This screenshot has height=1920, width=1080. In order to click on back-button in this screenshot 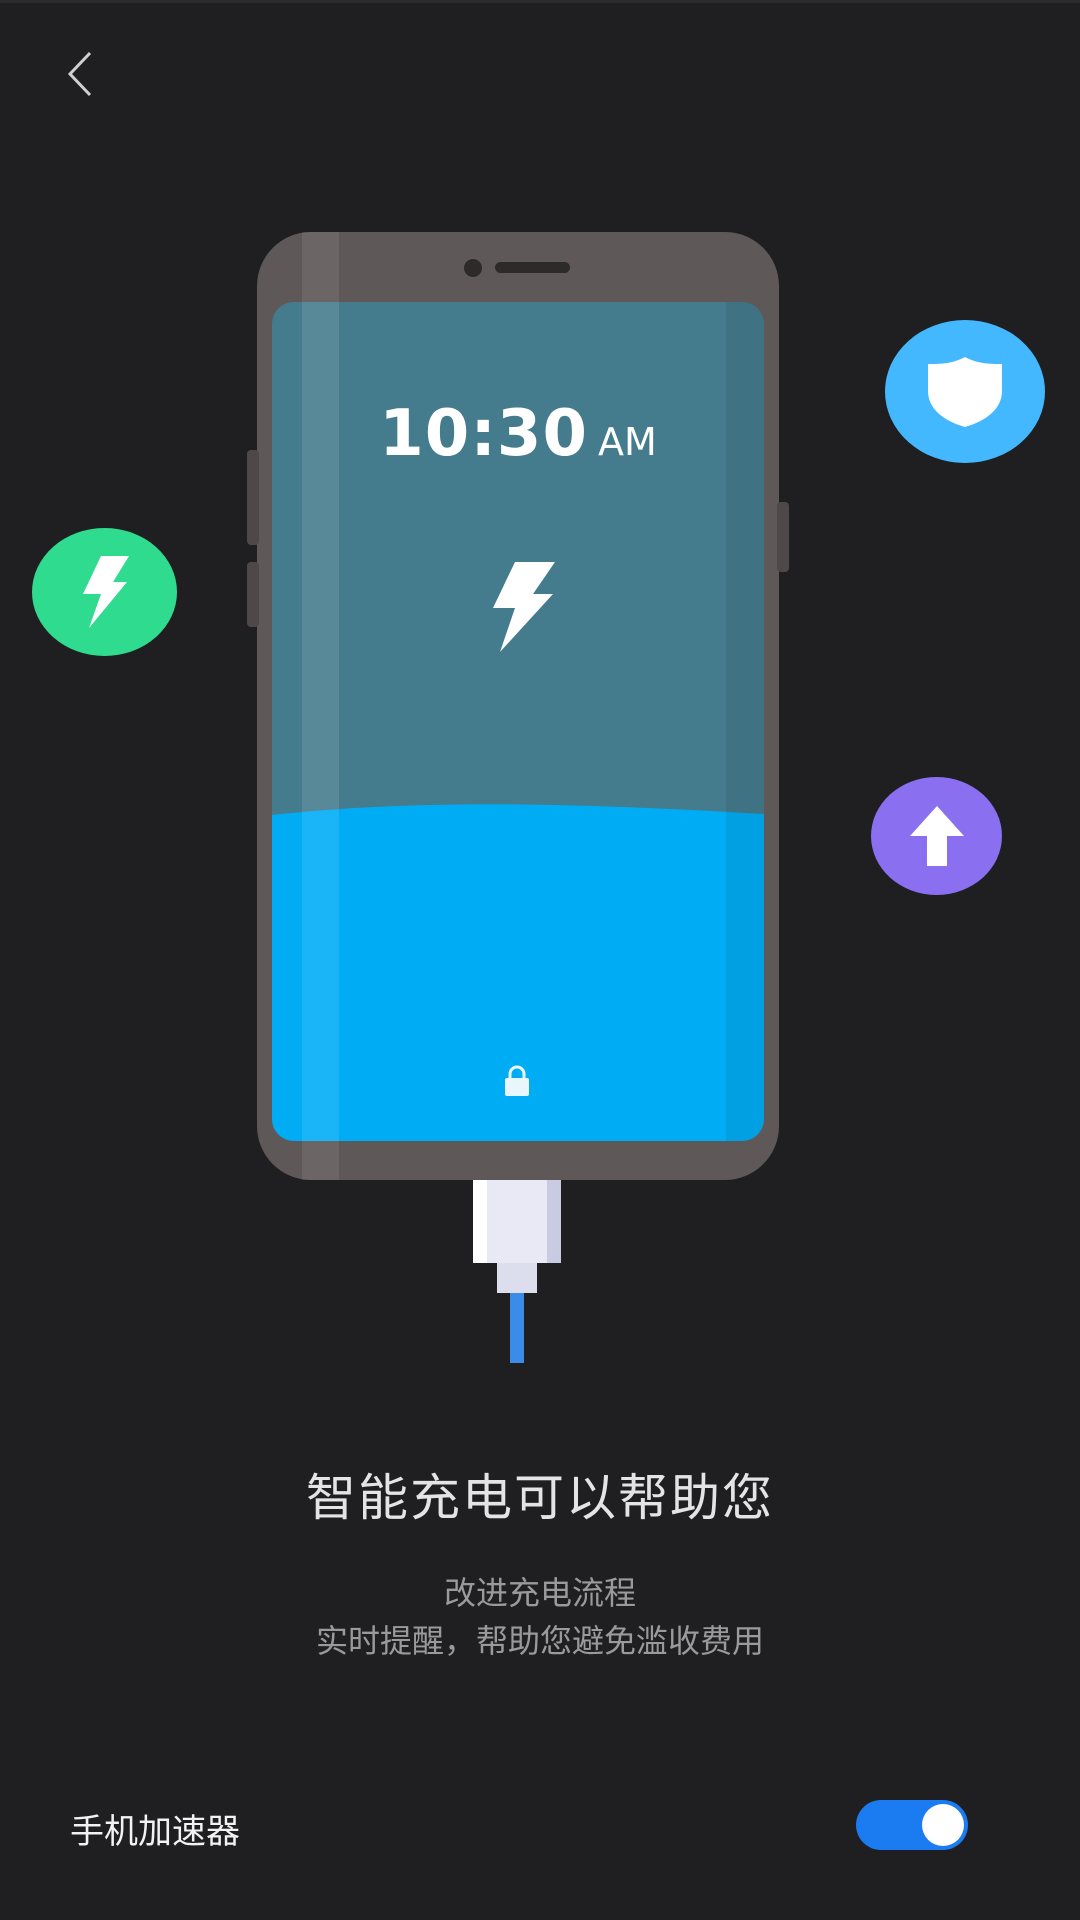, I will do `click(80, 74)`.